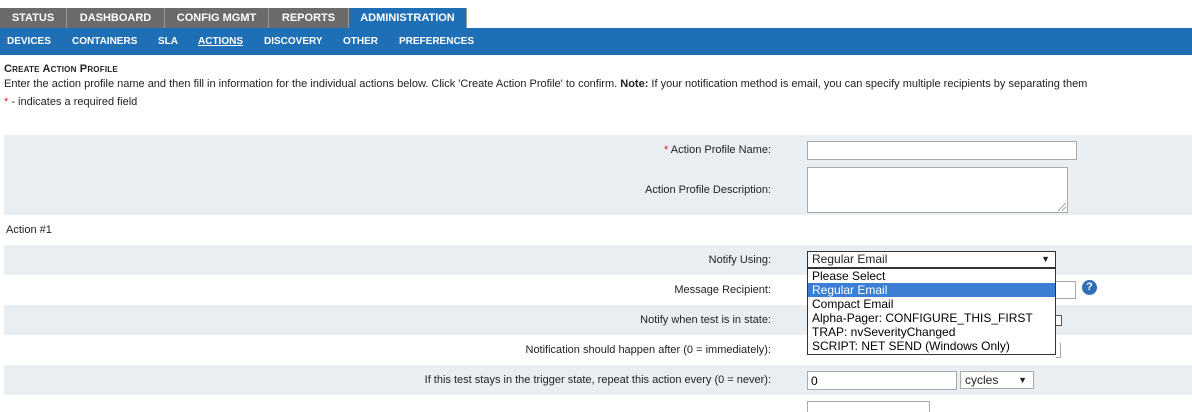  I want to click on subtab-other: OTHER, so click(360, 41).